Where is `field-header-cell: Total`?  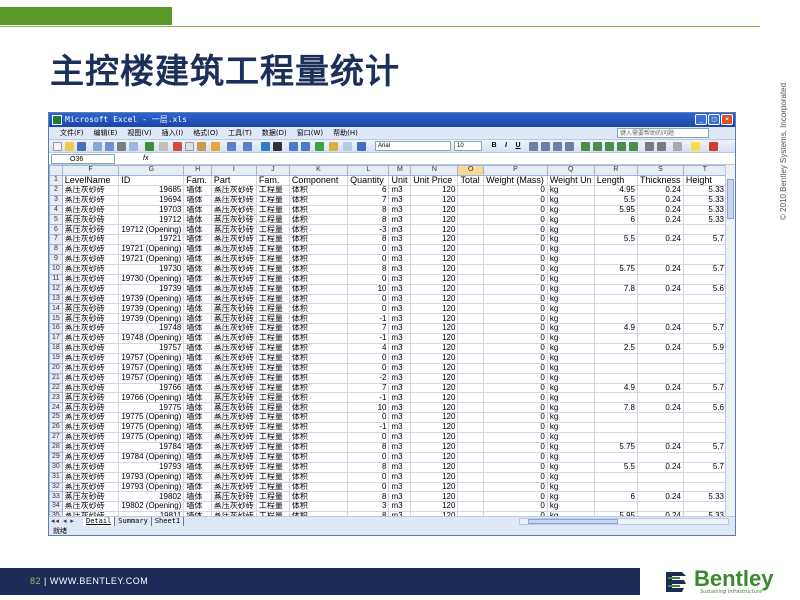 field-header-cell: Total is located at coordinates (471, 180).